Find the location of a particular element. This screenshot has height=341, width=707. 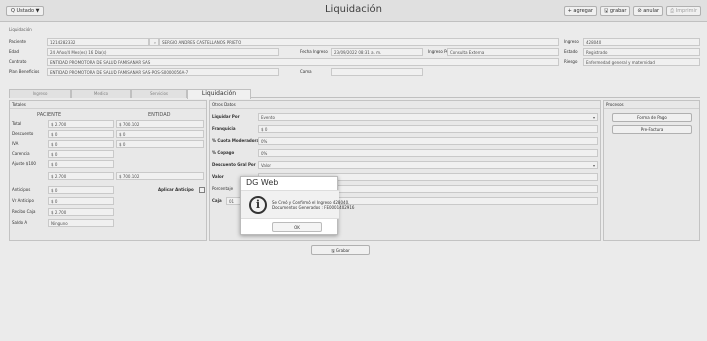

col-paciente-header: PACIENTE is located at coordinates (49, 115).